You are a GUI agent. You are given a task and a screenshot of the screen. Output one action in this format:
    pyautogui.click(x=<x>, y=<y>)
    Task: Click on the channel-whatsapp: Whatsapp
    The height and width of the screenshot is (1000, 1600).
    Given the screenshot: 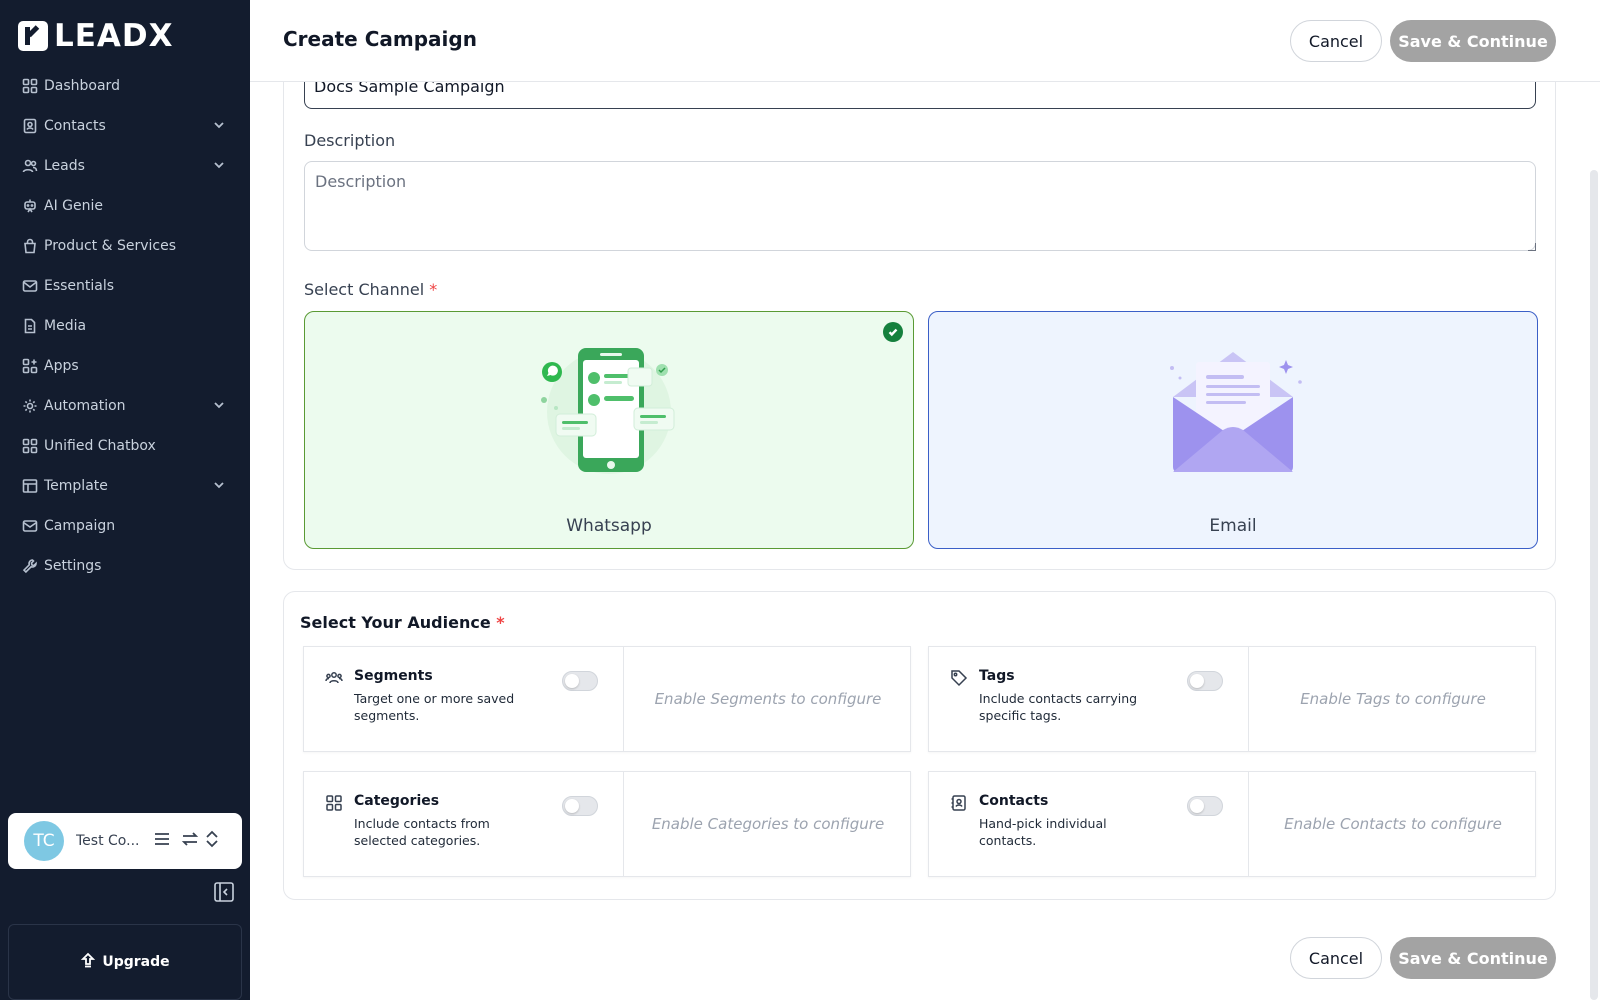 What is the action you would take?
    pyautogui.click(x=609, y=430)
    